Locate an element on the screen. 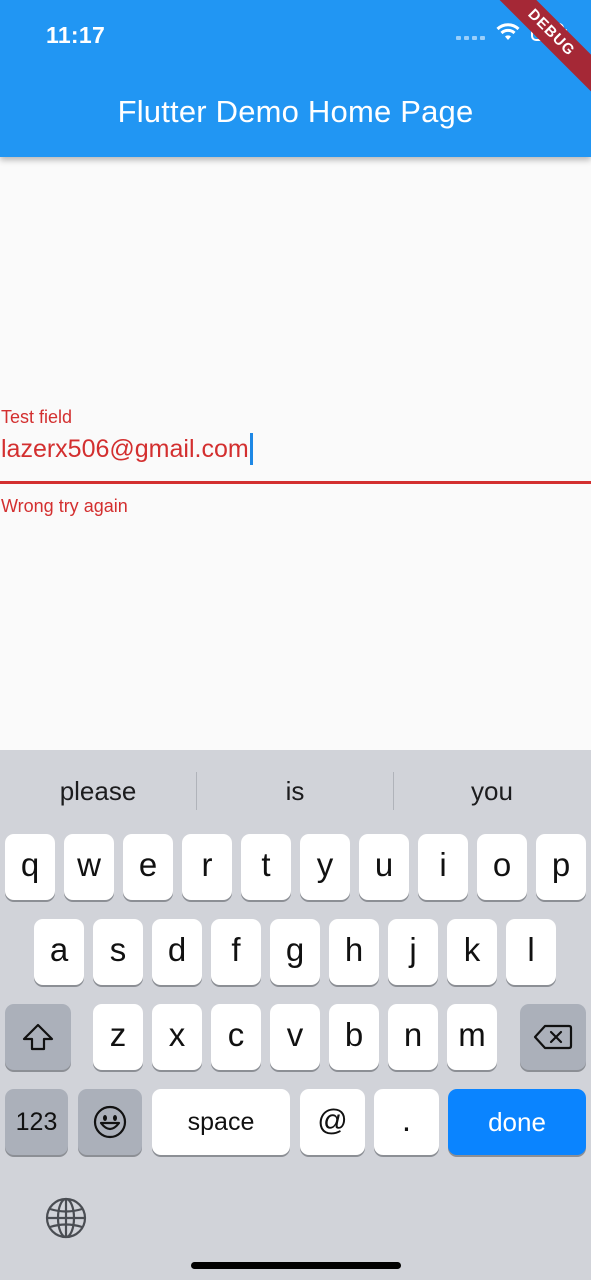 This screenshot has width=591, height=1280. signal-icon is located at coordinates (470, 32).